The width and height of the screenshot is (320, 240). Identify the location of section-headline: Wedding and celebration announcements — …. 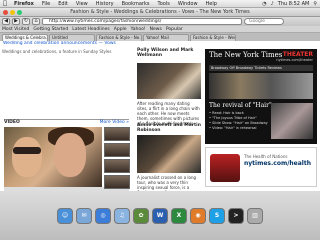
(160, 44).